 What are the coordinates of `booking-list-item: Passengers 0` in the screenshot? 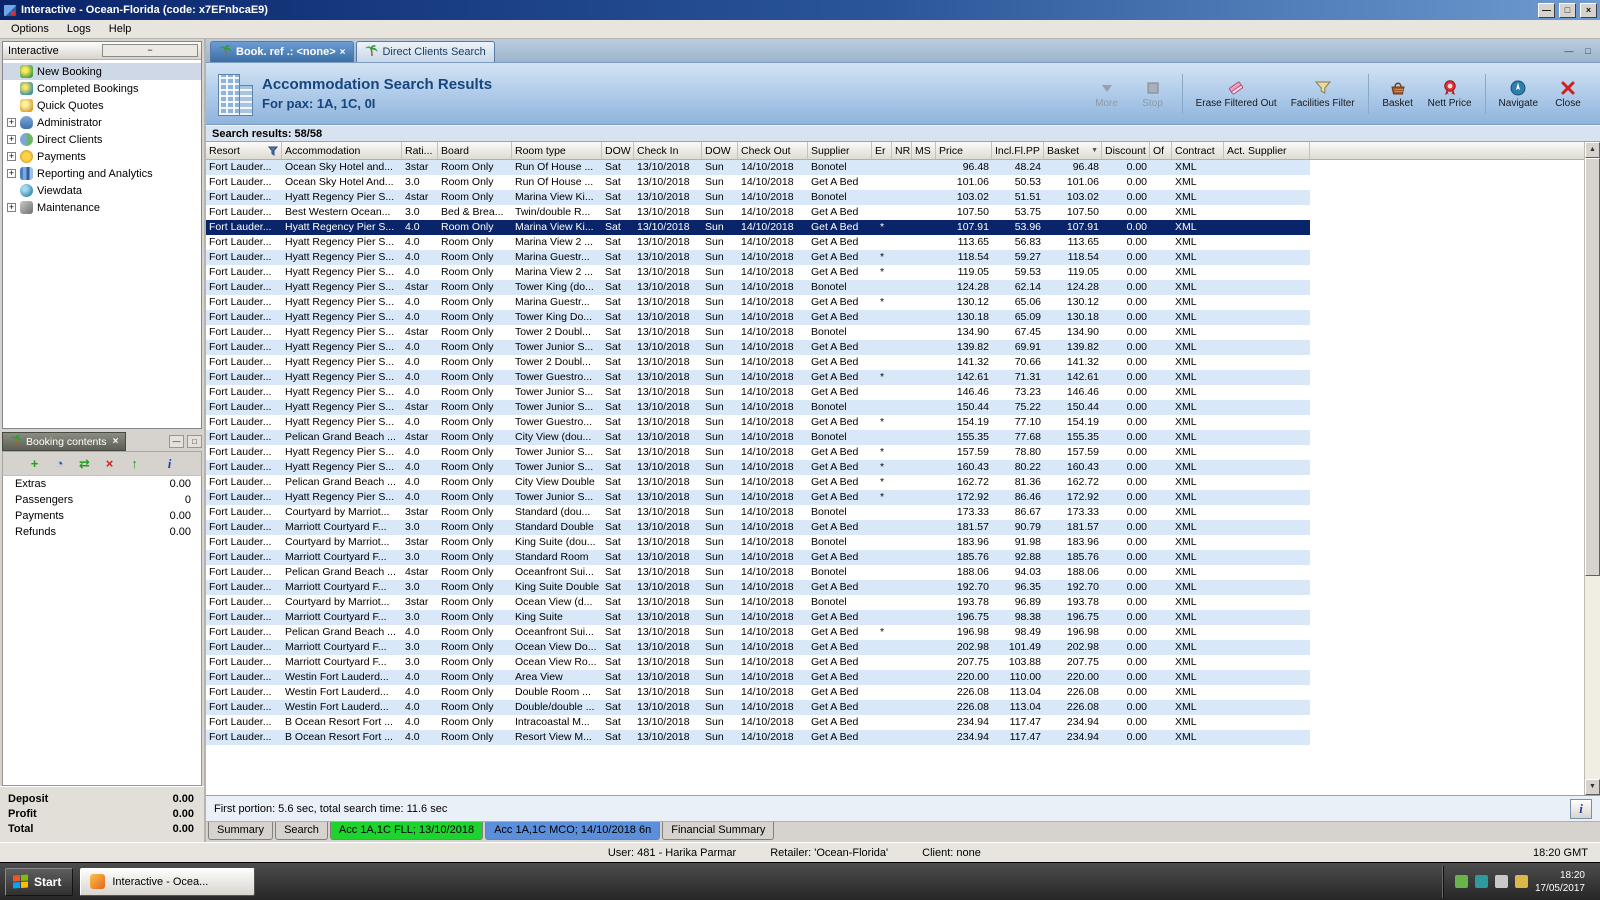 It's located at (102, 500).